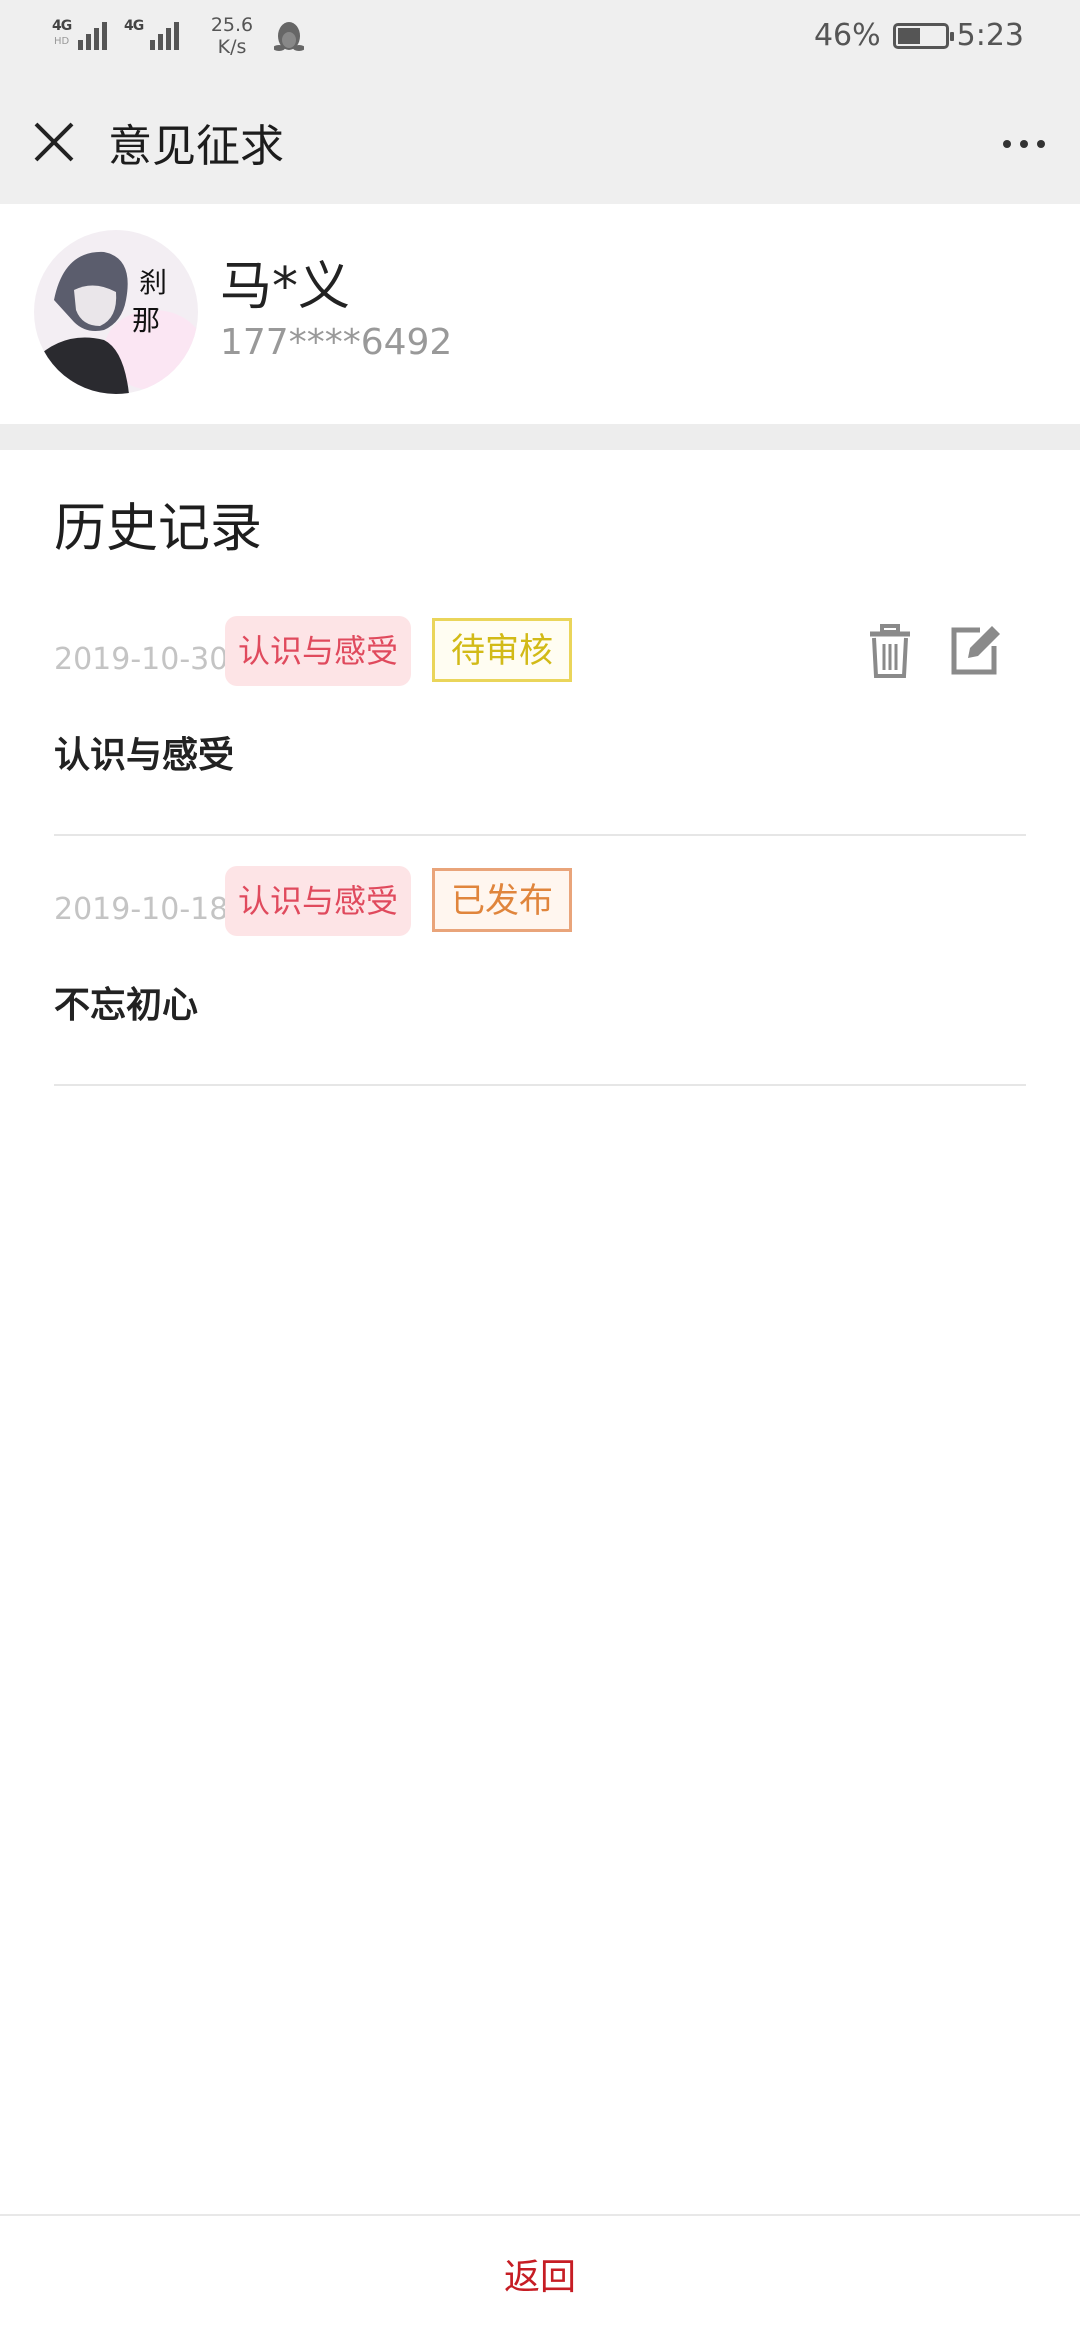 This screenshot has width=1080, height=2340. Describe the element at coordinates (923, 35) in the screenshot. I see `battery-icon` at that location.